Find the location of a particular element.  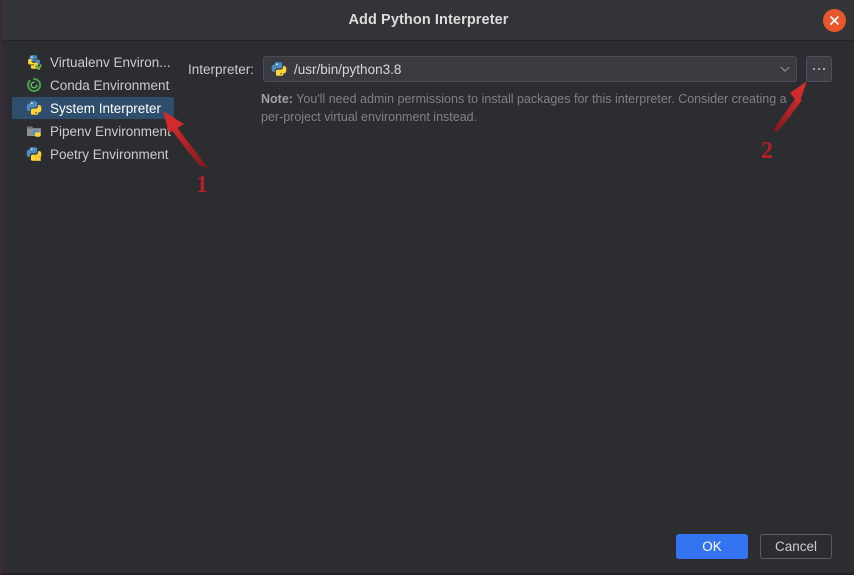

sidebar-item-system-interpreter: System Interpreter is located at coordinates (93, 108).